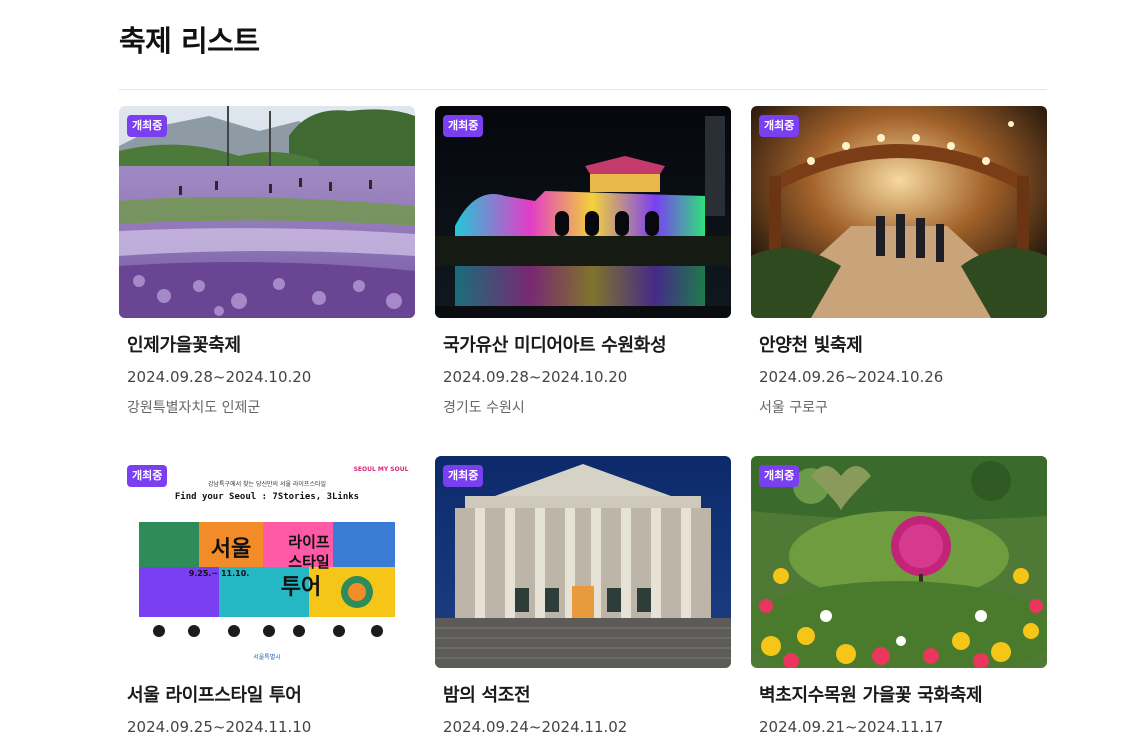 This screenshot has height=742, width=1124. What do you see at coordinates (219, 573) in the screenshot?
I see `svg-text: 9.25.~ 11.10.` at bounding box center [219, 573].